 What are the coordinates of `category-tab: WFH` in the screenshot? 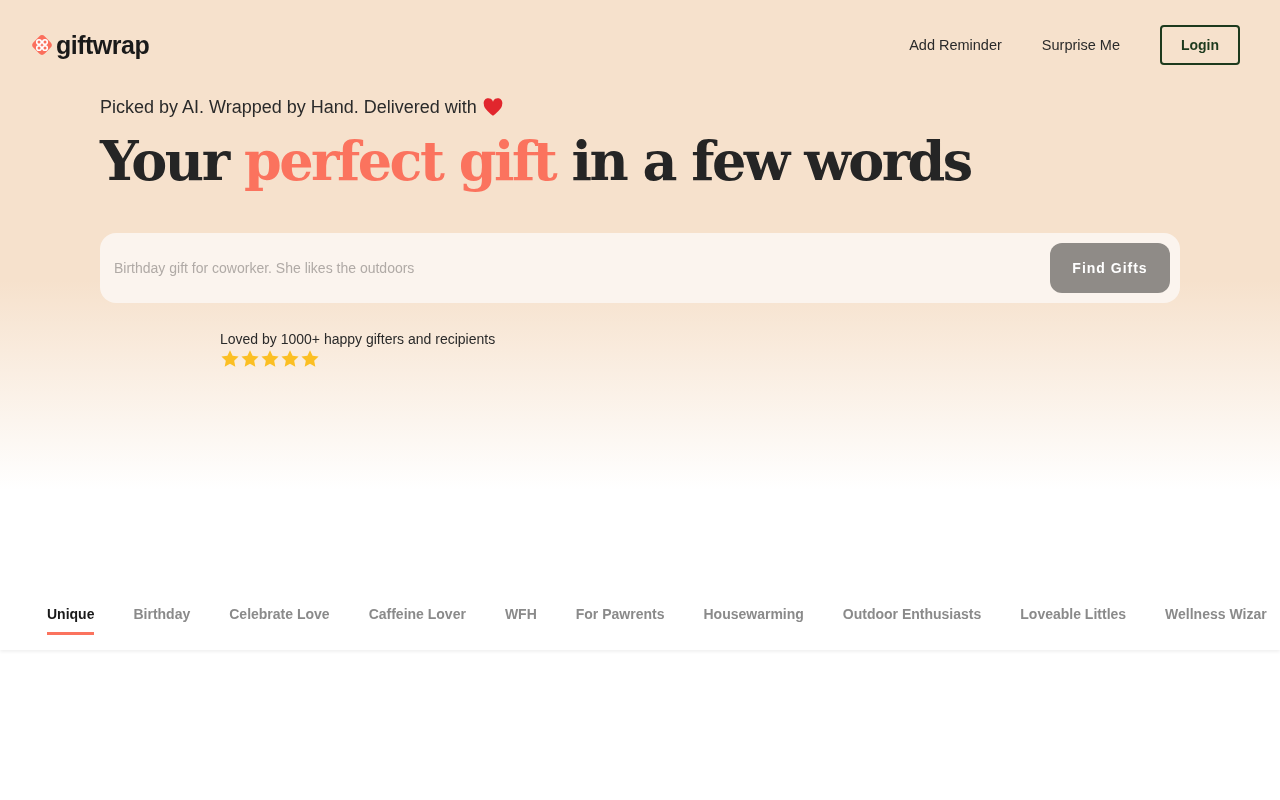 It's located at (520, 615).